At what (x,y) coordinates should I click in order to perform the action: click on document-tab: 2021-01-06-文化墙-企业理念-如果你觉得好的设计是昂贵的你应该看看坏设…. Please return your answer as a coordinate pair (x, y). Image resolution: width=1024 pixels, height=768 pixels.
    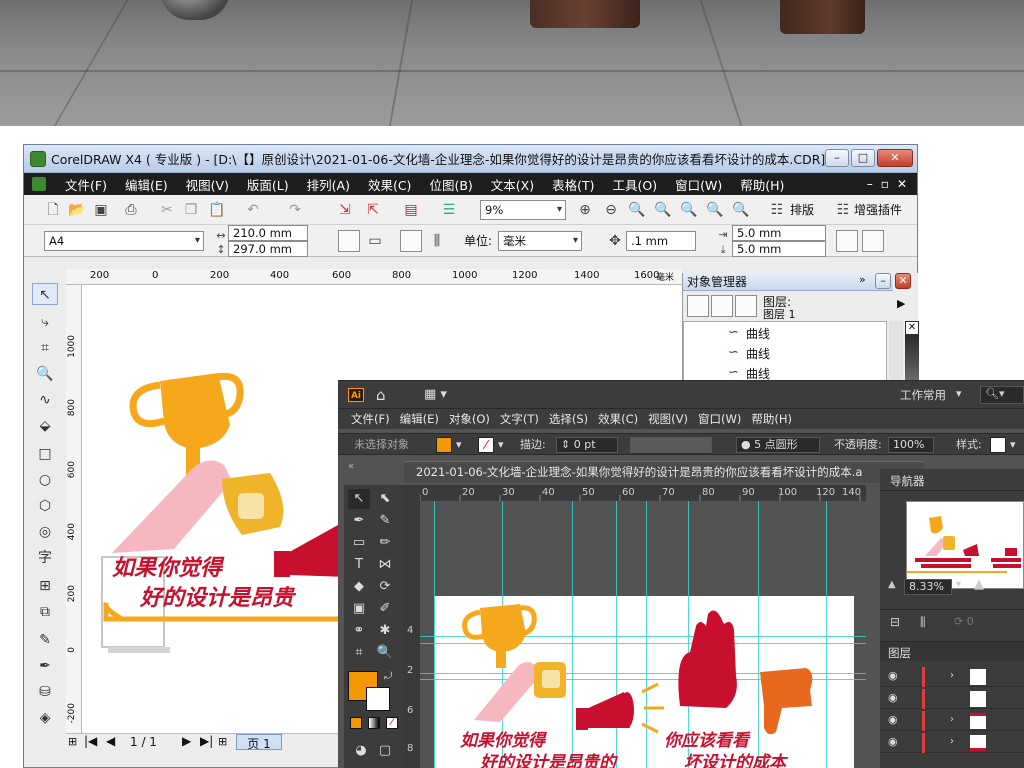
    Looking at the image, I should click on (664, 472).